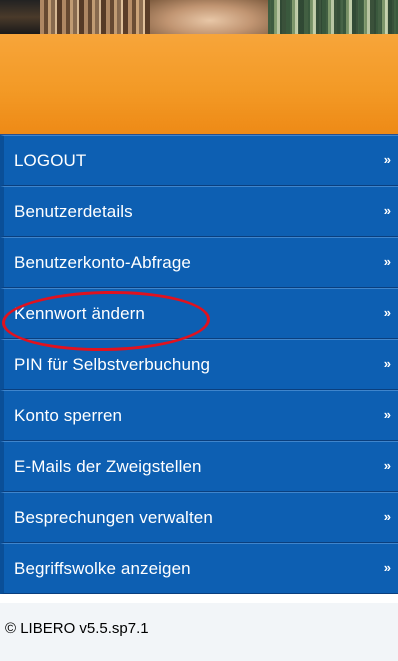 The width and height of the screenshot is (398, 661). Describe the element at coordinates (108, 466) in the screenshot. I see `menu-item-label: E-Mails der Zweigstellen` at that location.